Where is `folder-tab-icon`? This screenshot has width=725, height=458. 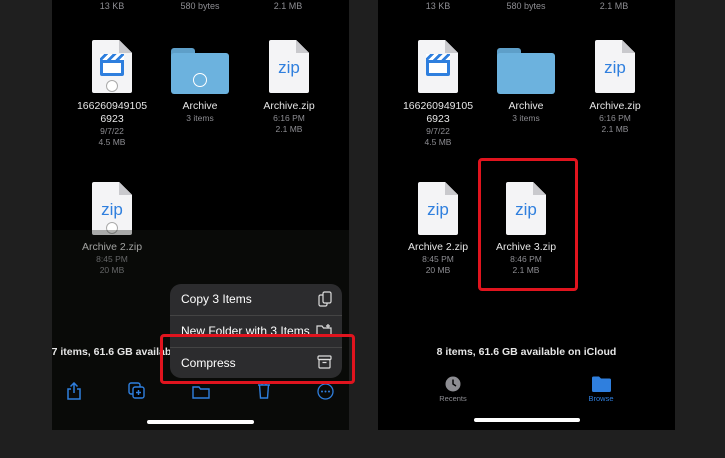 folder-tab-icon is located at coordinates (601, 384).